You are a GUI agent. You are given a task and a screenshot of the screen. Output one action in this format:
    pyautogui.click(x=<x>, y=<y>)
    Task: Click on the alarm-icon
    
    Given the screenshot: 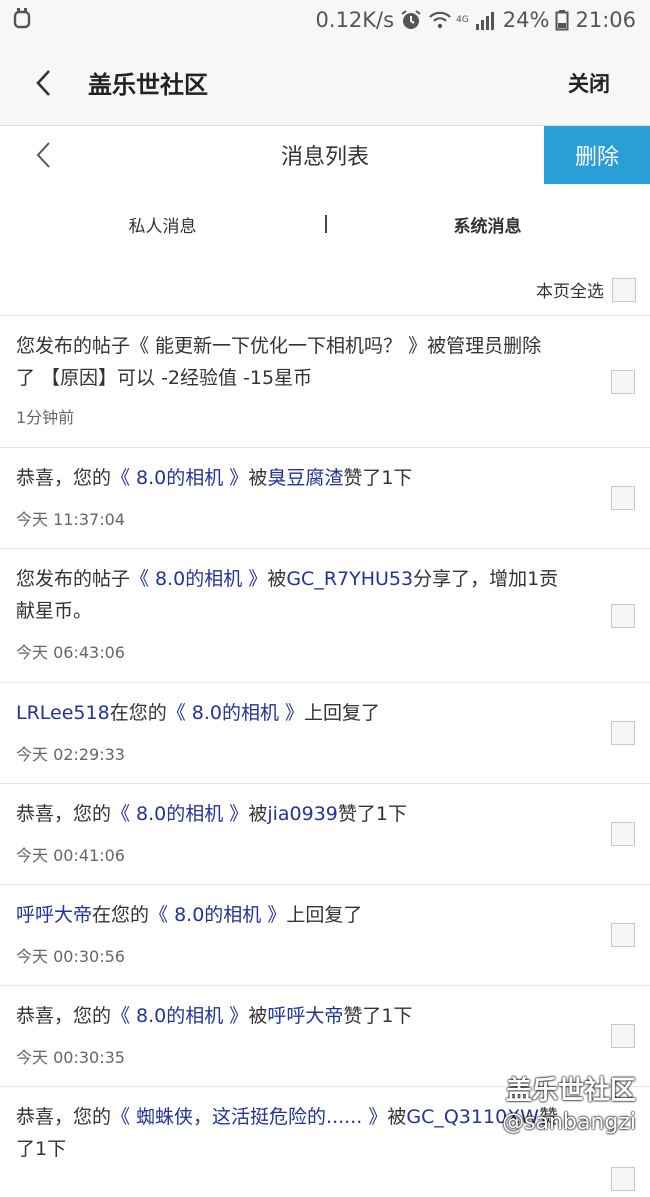 What is the action you would take?
    pyautogui.click(x=411, y=20)
    